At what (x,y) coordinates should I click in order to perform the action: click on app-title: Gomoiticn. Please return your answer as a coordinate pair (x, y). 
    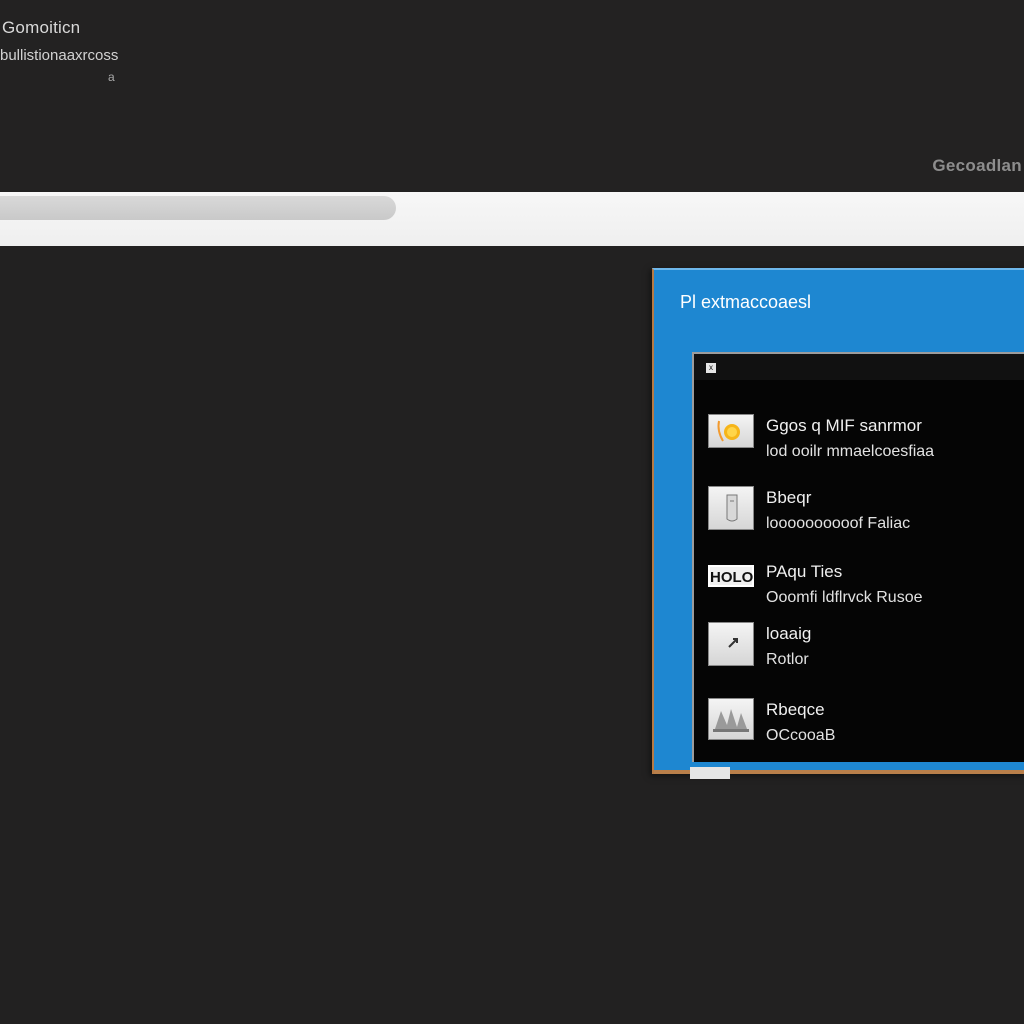
    Looking at the image, I should click on (41, 27).